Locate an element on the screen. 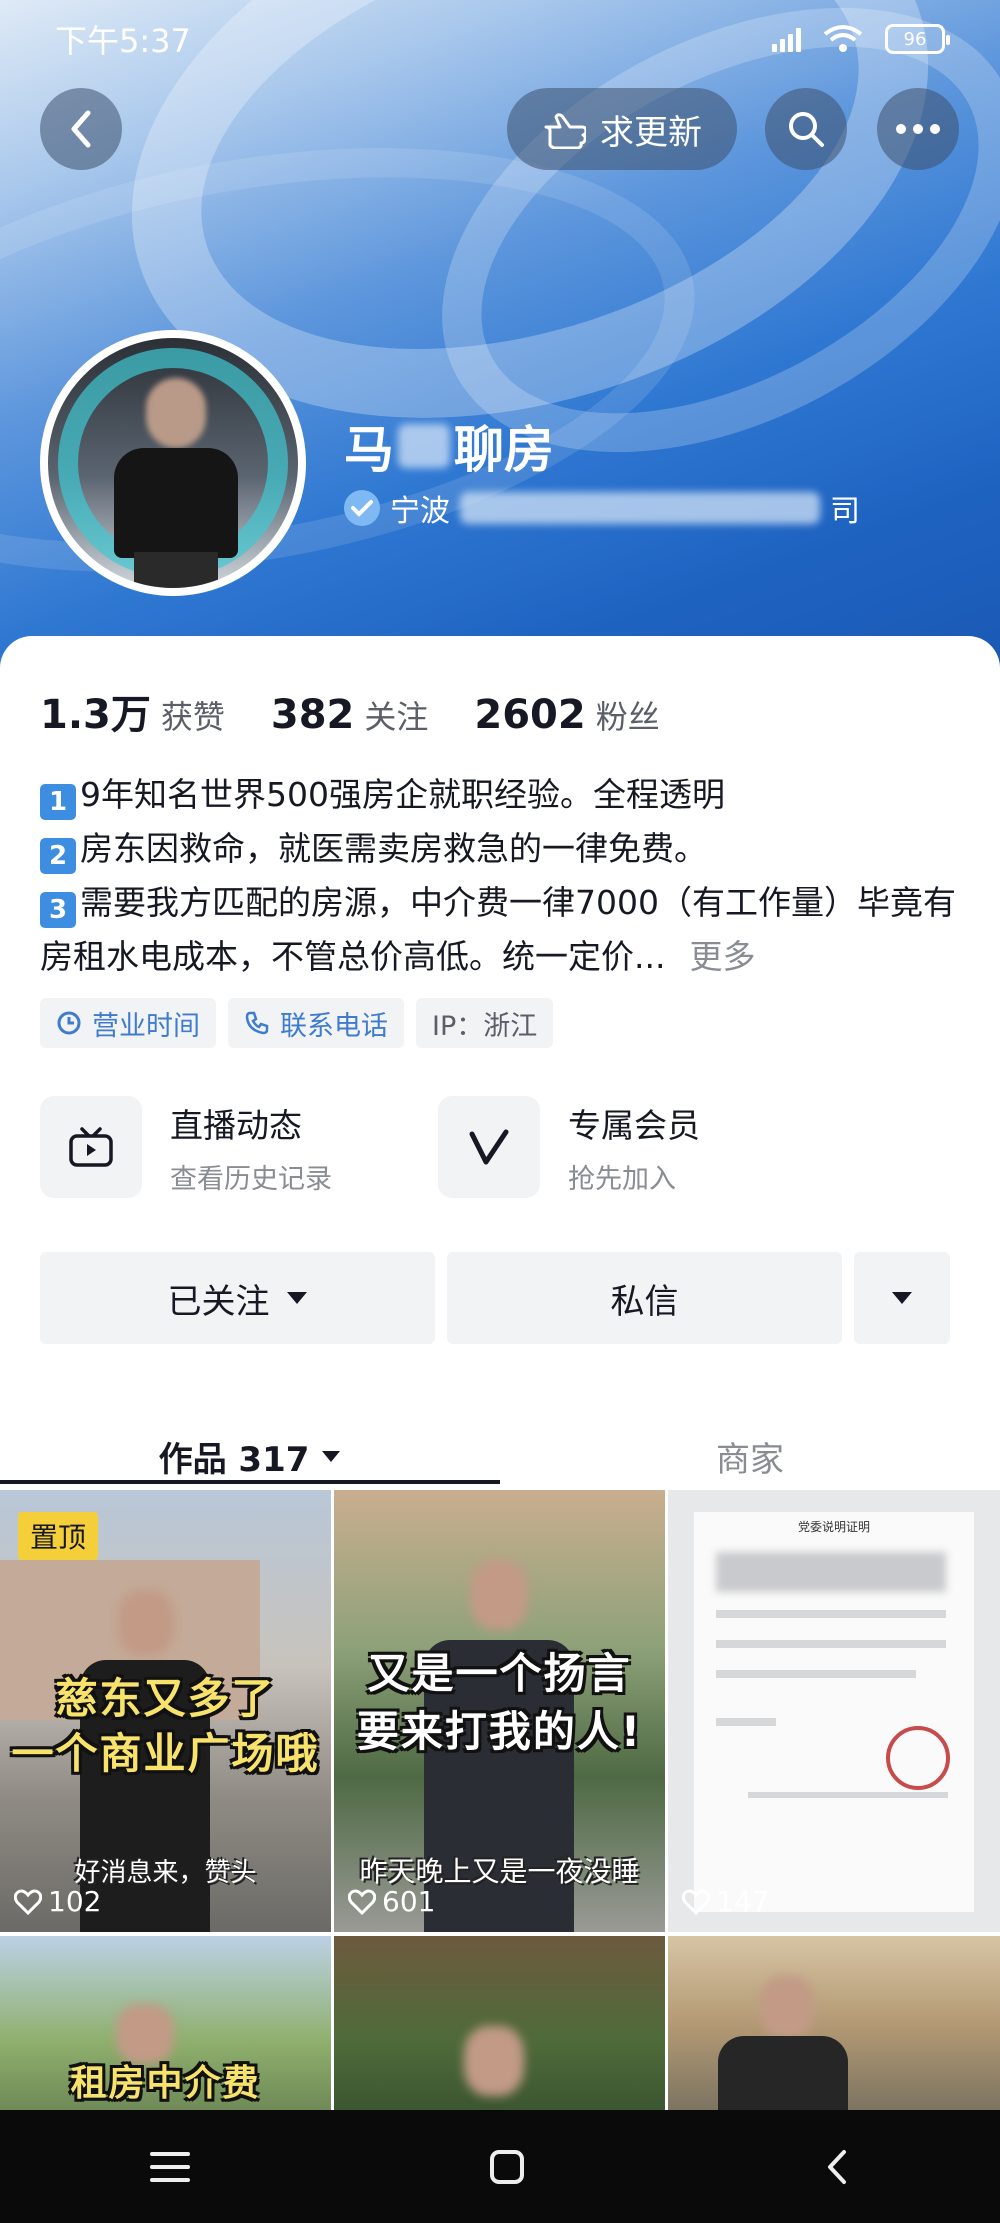 Image resolution: width=1000 pixels, height=2223 pixels. video-thumbnail: 党委说明证明 147 is located at coordinates (834, 1711).